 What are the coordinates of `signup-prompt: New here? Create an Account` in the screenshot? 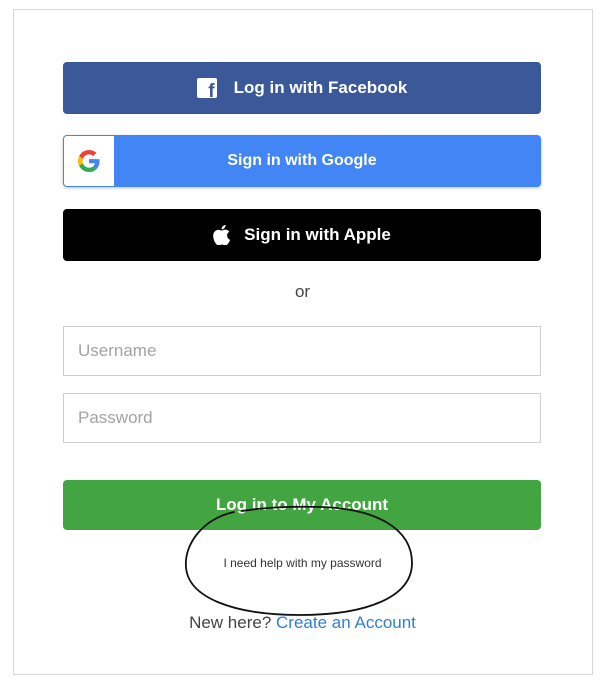 It's located at (302, 623).